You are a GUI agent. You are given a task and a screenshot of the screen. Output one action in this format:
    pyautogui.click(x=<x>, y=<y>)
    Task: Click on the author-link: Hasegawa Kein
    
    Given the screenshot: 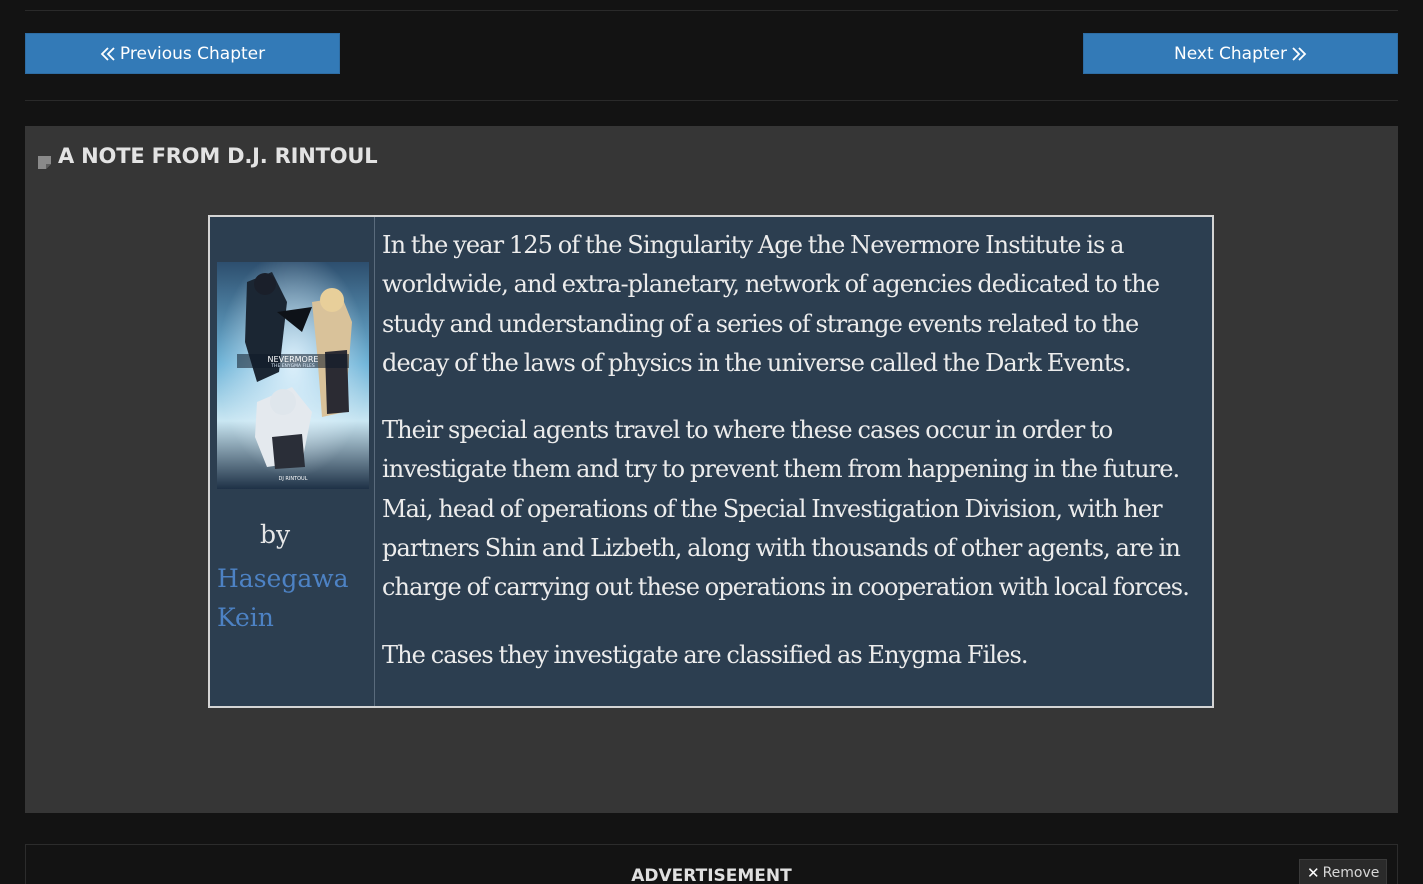 What is the action you would take?
    pyautogui.click(x=292, y=598)
    